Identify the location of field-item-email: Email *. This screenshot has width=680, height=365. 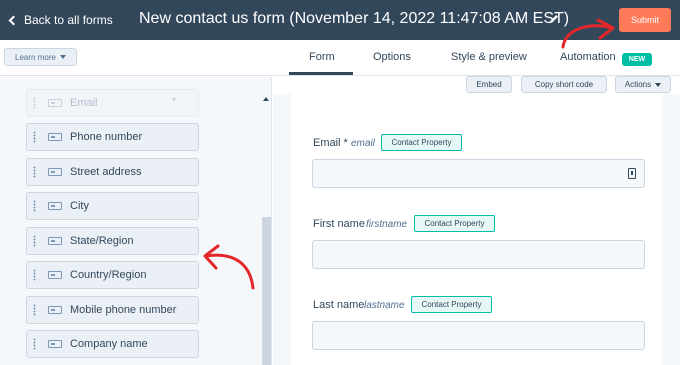
(112, 103).